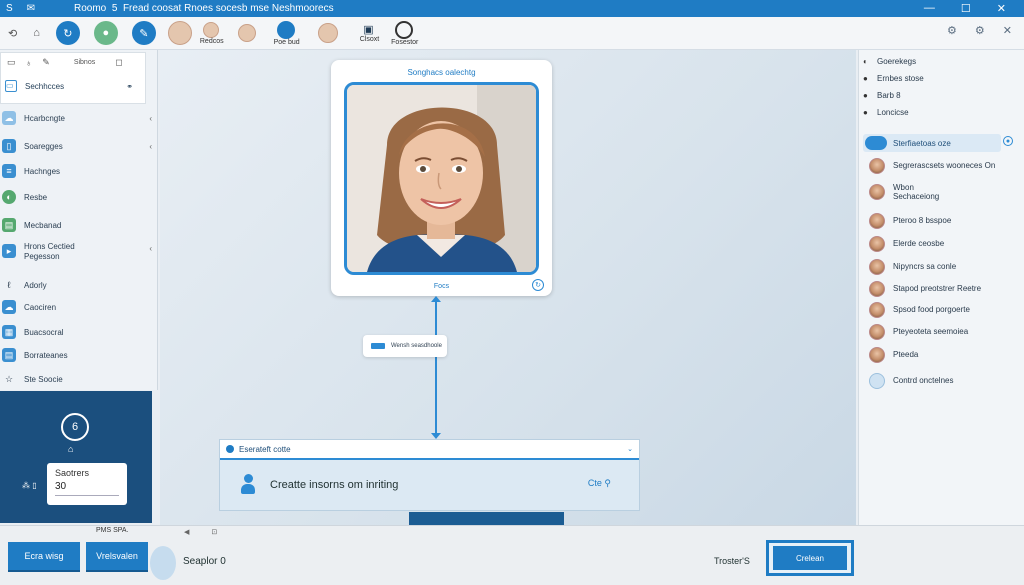  What do you see at coordinates (943, 61) in the screenshot?
I see `rp-item-goerekegs: ◐ Goerekegs` at bounding box center [943, 61].